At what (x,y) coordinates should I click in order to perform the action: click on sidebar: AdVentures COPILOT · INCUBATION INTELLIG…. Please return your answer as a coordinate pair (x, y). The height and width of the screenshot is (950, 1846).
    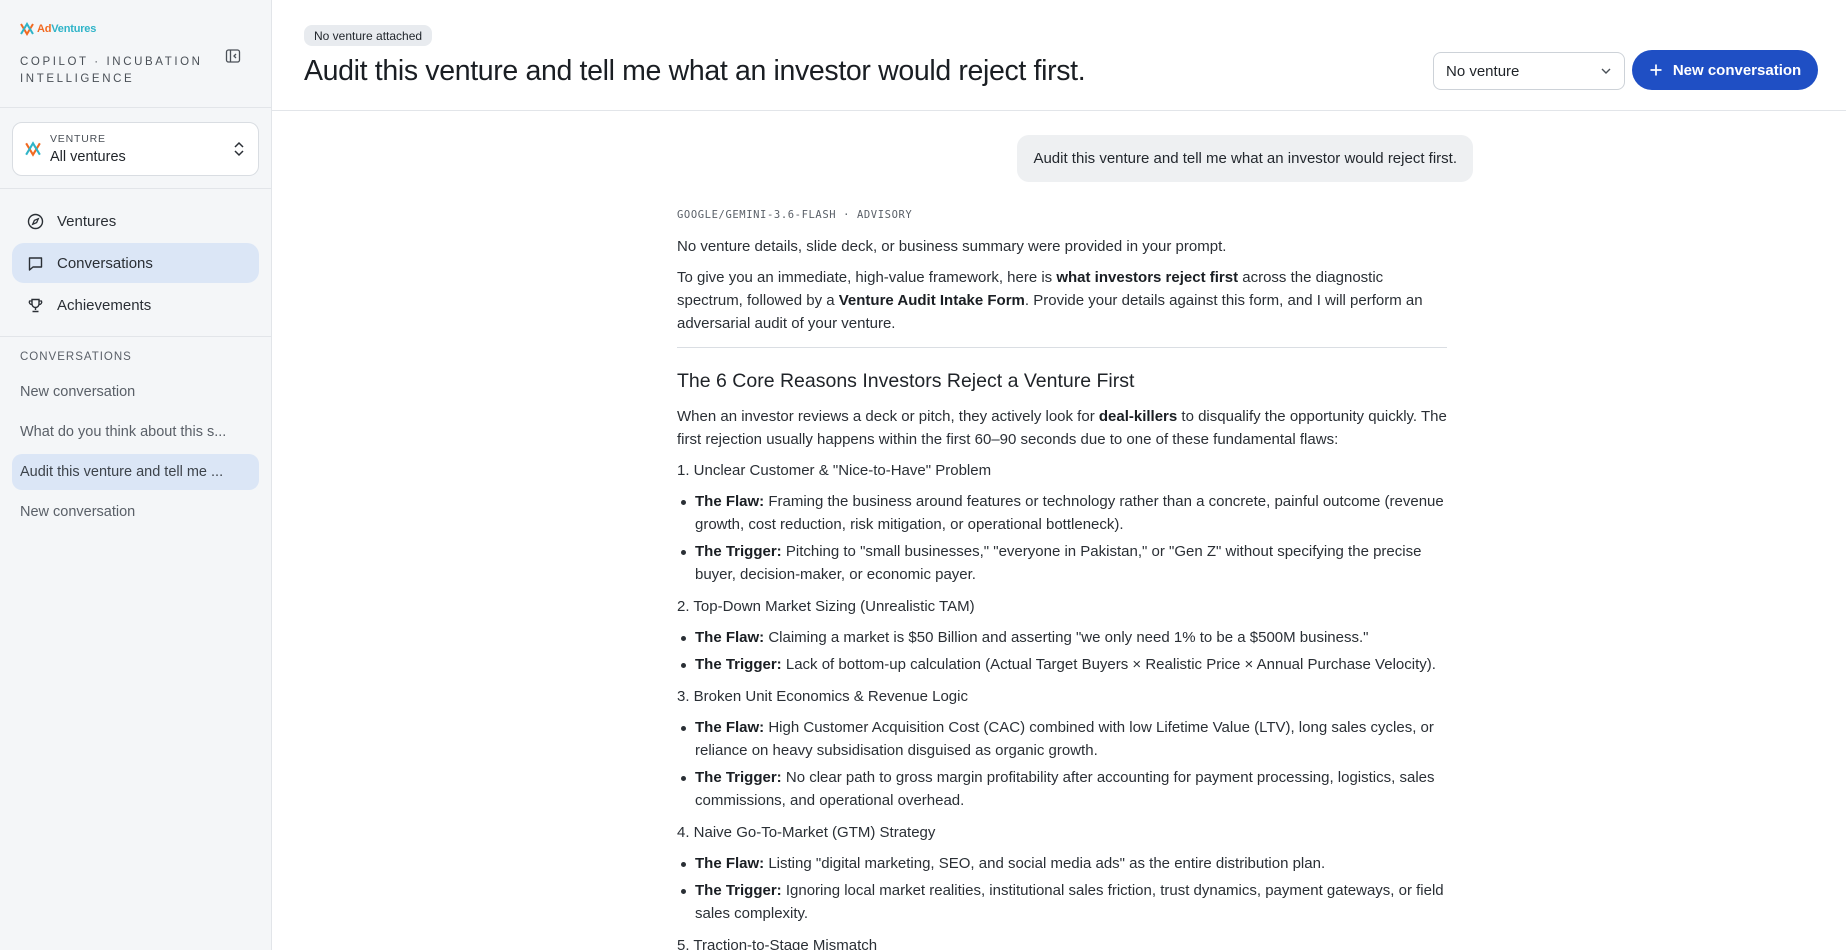
    Looking at the image, I should click on (136, 475).